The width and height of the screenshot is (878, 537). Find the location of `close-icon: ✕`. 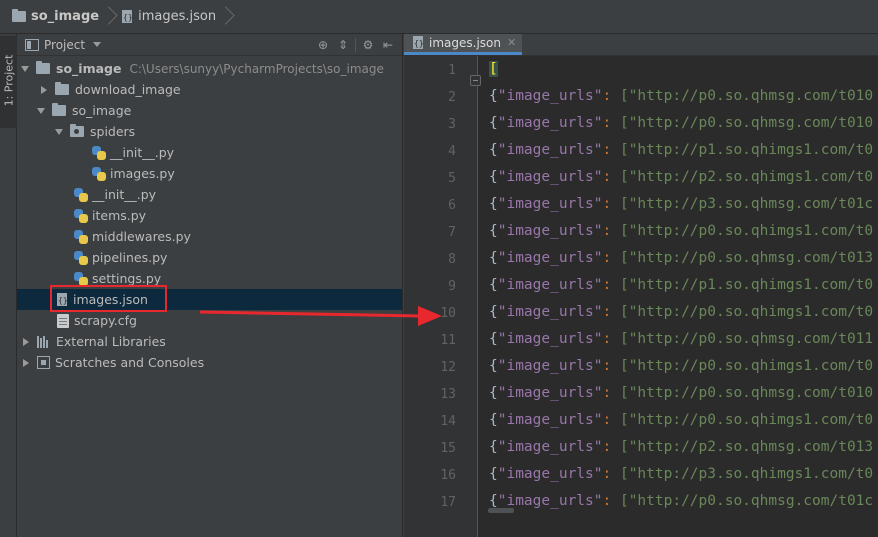

close-icon: ✕ is located at coordinates (511, 42).